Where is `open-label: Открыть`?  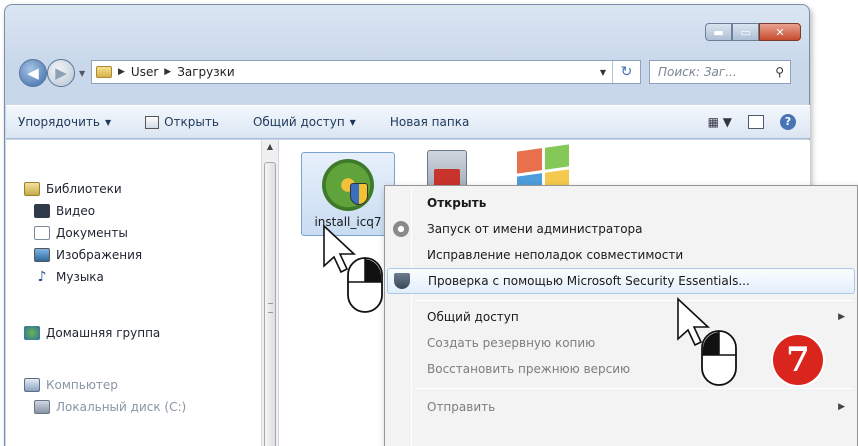 open-label: Открыть is located at coordinates (191, 122).